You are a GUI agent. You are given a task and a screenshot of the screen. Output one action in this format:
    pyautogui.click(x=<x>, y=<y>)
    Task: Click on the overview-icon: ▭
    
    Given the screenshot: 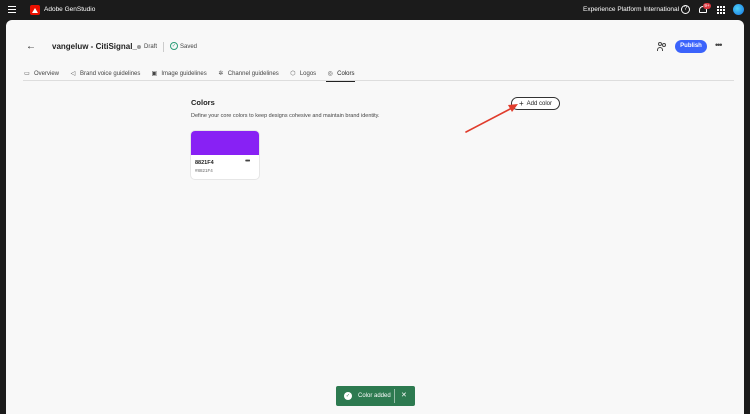 What is the action you would take?
    pyautogui.click(x=27, y=73)
    